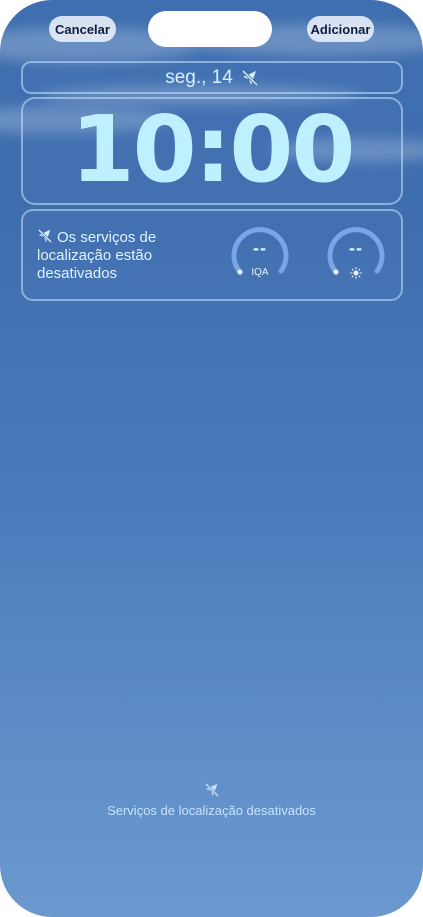  Describe the element at coordinates (213, 149) in the screenshot. I see `clock-time: 10:00` at that location.